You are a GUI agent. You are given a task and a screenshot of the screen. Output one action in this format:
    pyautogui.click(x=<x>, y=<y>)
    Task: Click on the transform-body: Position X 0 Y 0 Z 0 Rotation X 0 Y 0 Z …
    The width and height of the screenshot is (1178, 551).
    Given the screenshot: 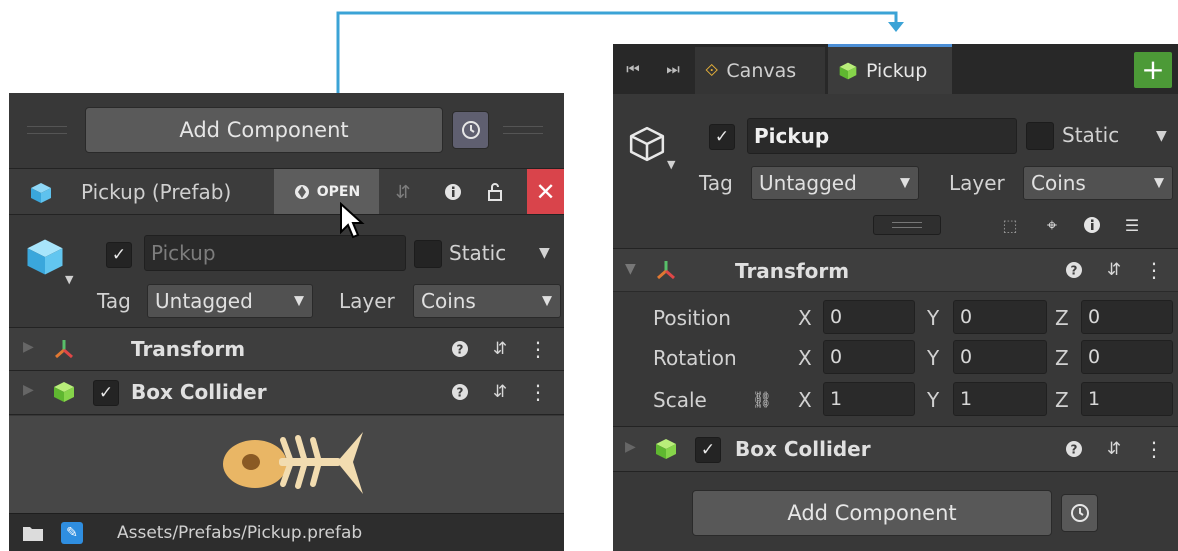 What is the action you would take?
    pyautogui.click(x=895, y=359)
    